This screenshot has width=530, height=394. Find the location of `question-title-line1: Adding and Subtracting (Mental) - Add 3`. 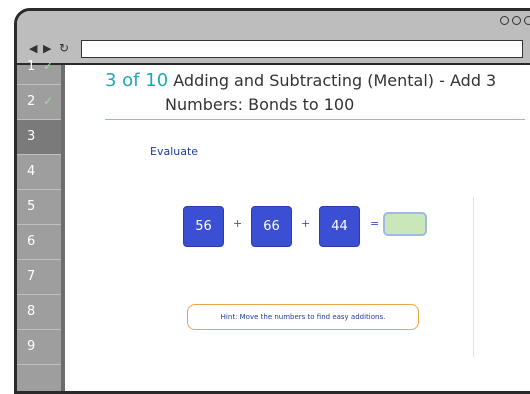

question-title-line1: Adding and Subtracting (Mental) - Add 3 is located at coordinates (335, 80).